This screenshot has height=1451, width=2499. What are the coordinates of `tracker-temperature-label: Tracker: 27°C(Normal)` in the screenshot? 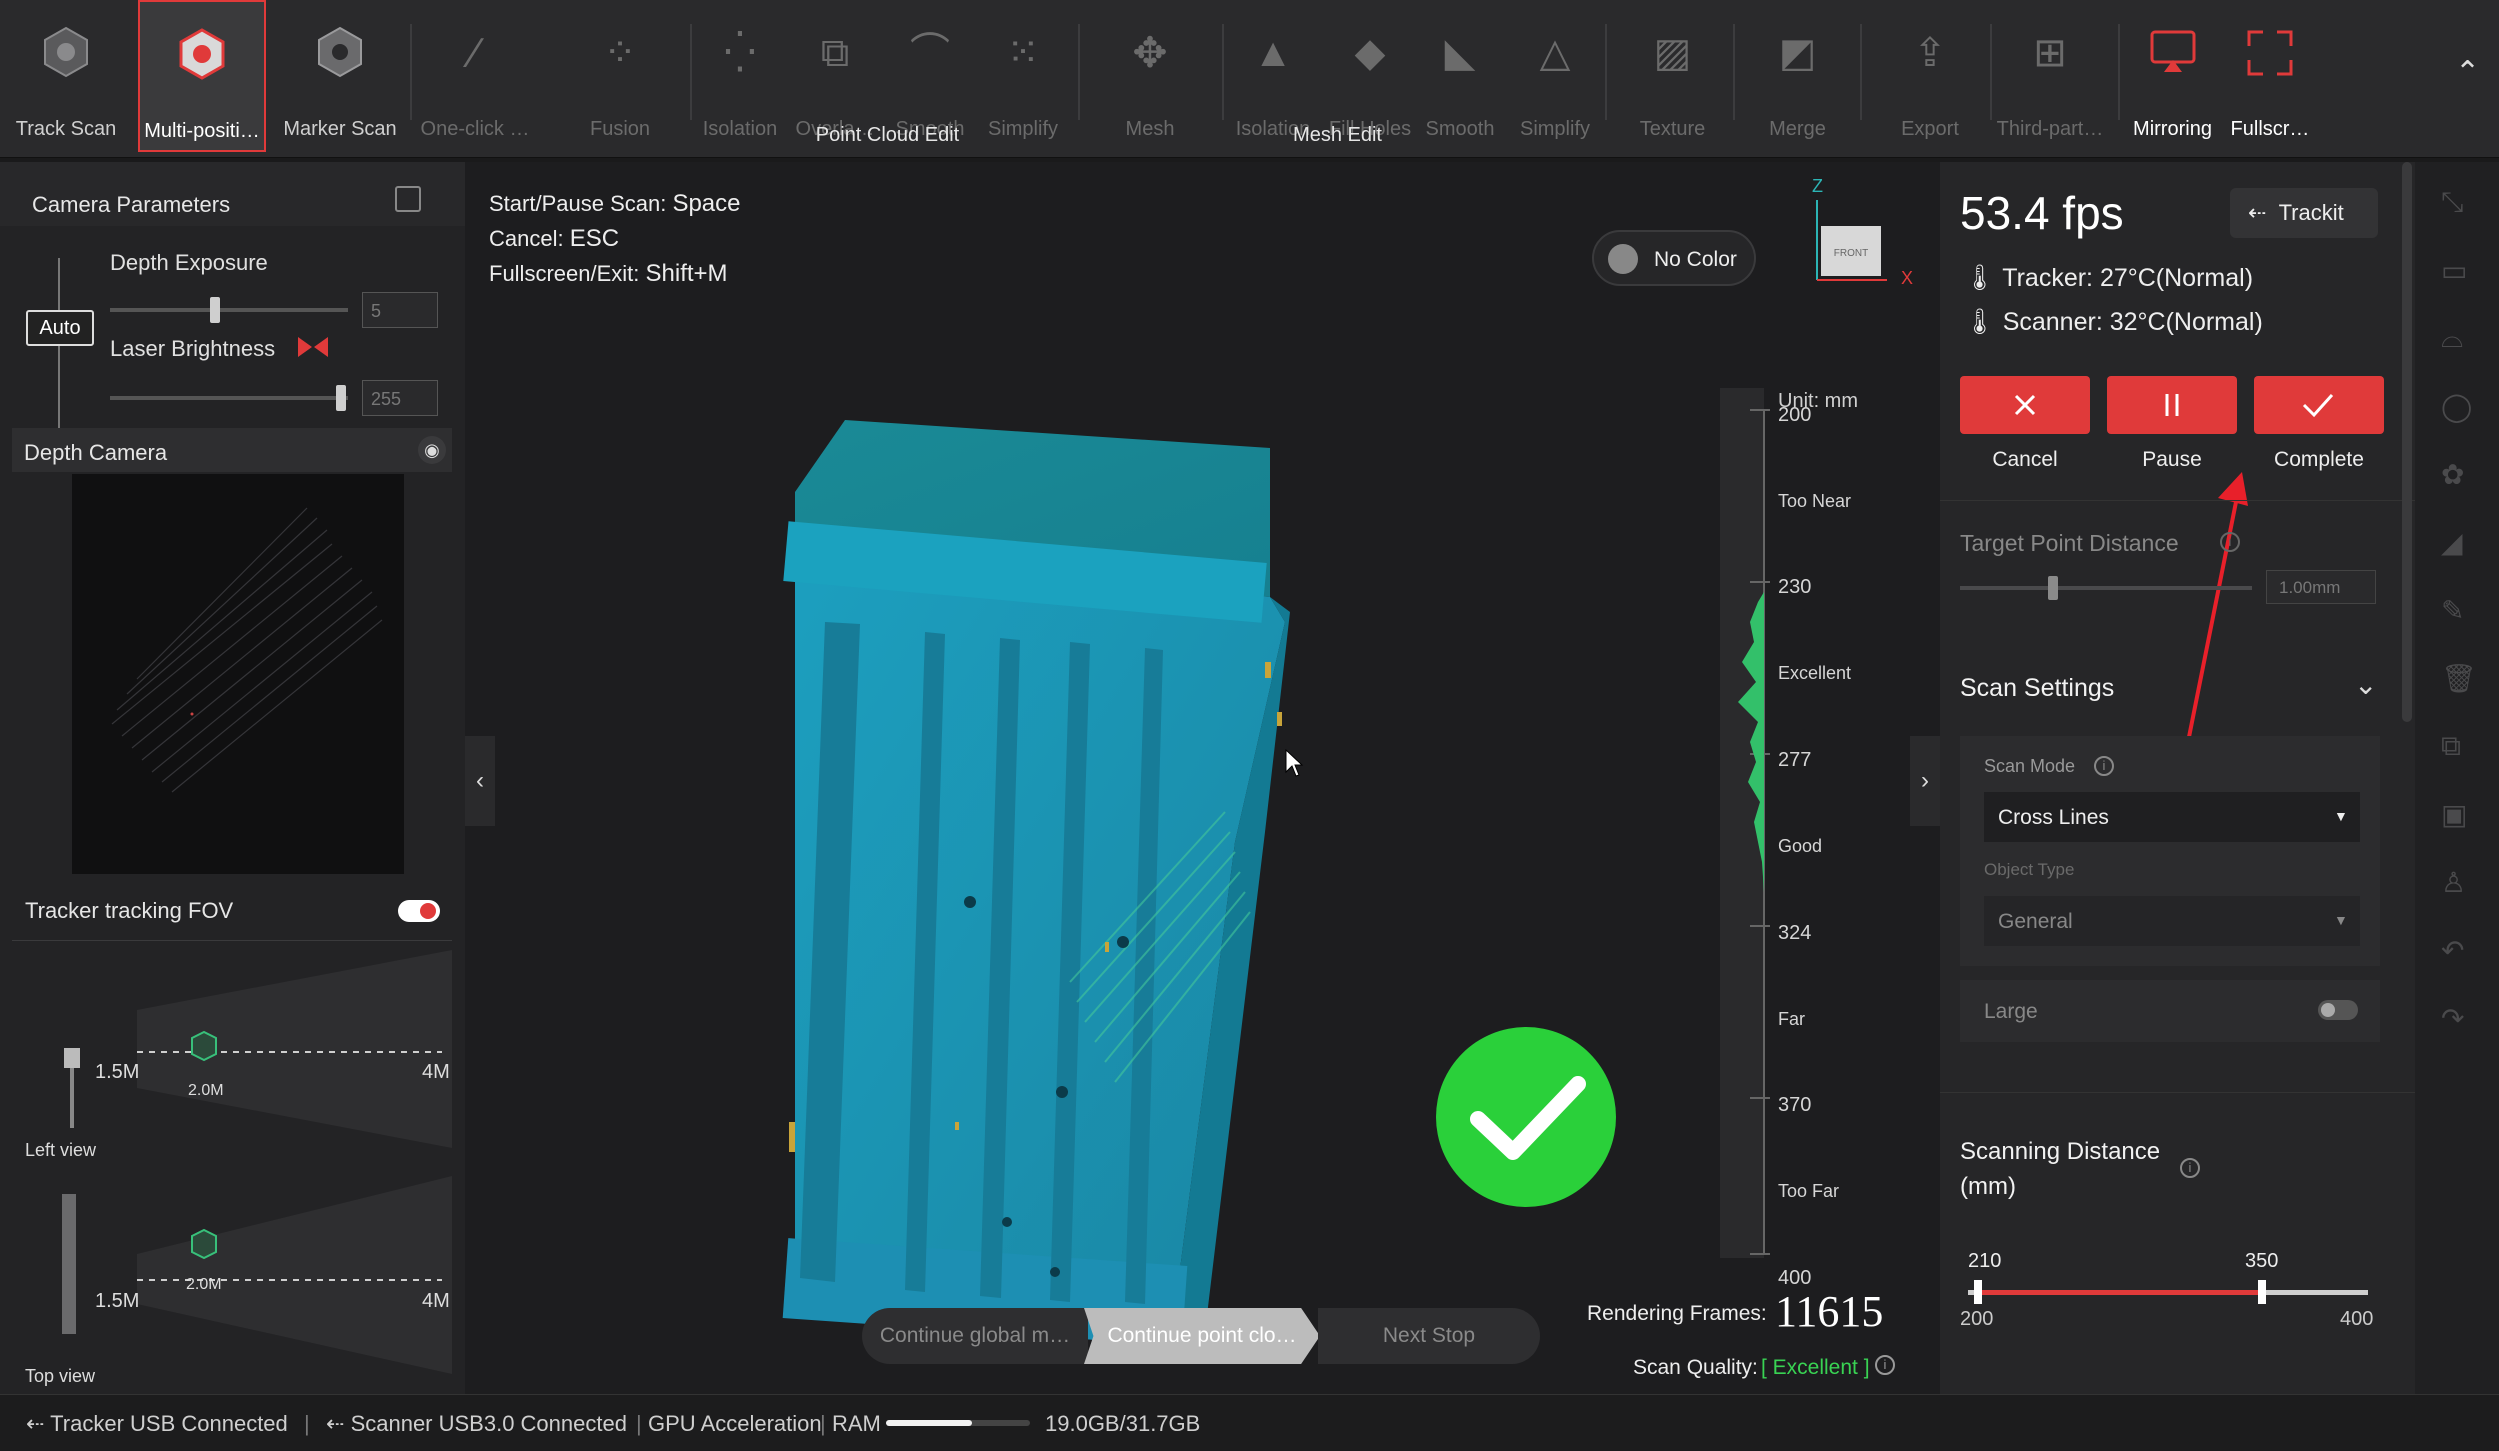 It's located at (2128, 278).